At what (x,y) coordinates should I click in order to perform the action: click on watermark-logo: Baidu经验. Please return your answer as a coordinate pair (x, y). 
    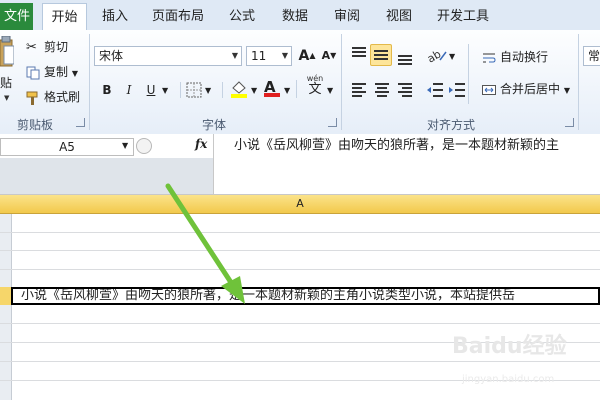
    Looking at the image, I should click on (509, 346).